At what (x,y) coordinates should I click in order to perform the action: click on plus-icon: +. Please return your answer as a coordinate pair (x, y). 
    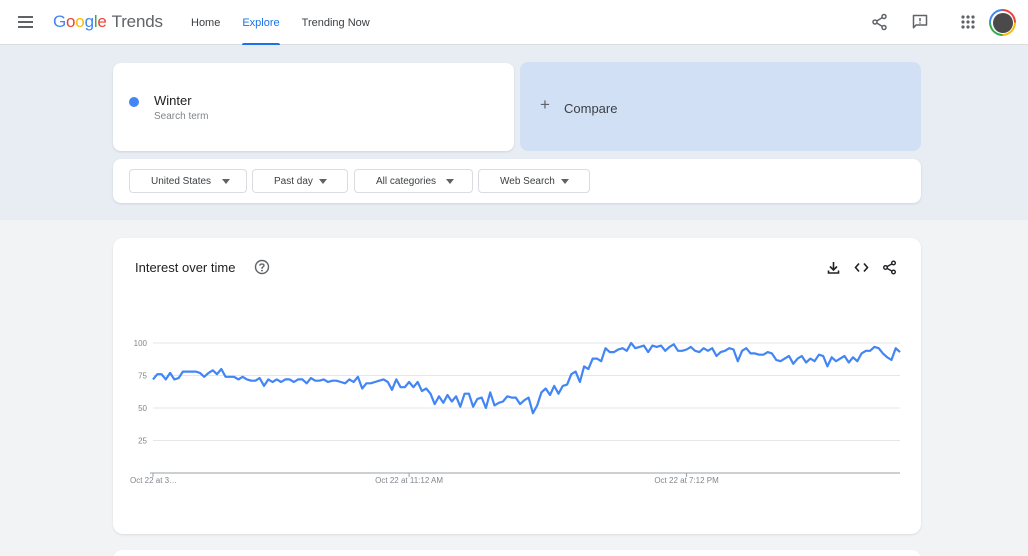
    Looking at the image, I should click on (545, 104).